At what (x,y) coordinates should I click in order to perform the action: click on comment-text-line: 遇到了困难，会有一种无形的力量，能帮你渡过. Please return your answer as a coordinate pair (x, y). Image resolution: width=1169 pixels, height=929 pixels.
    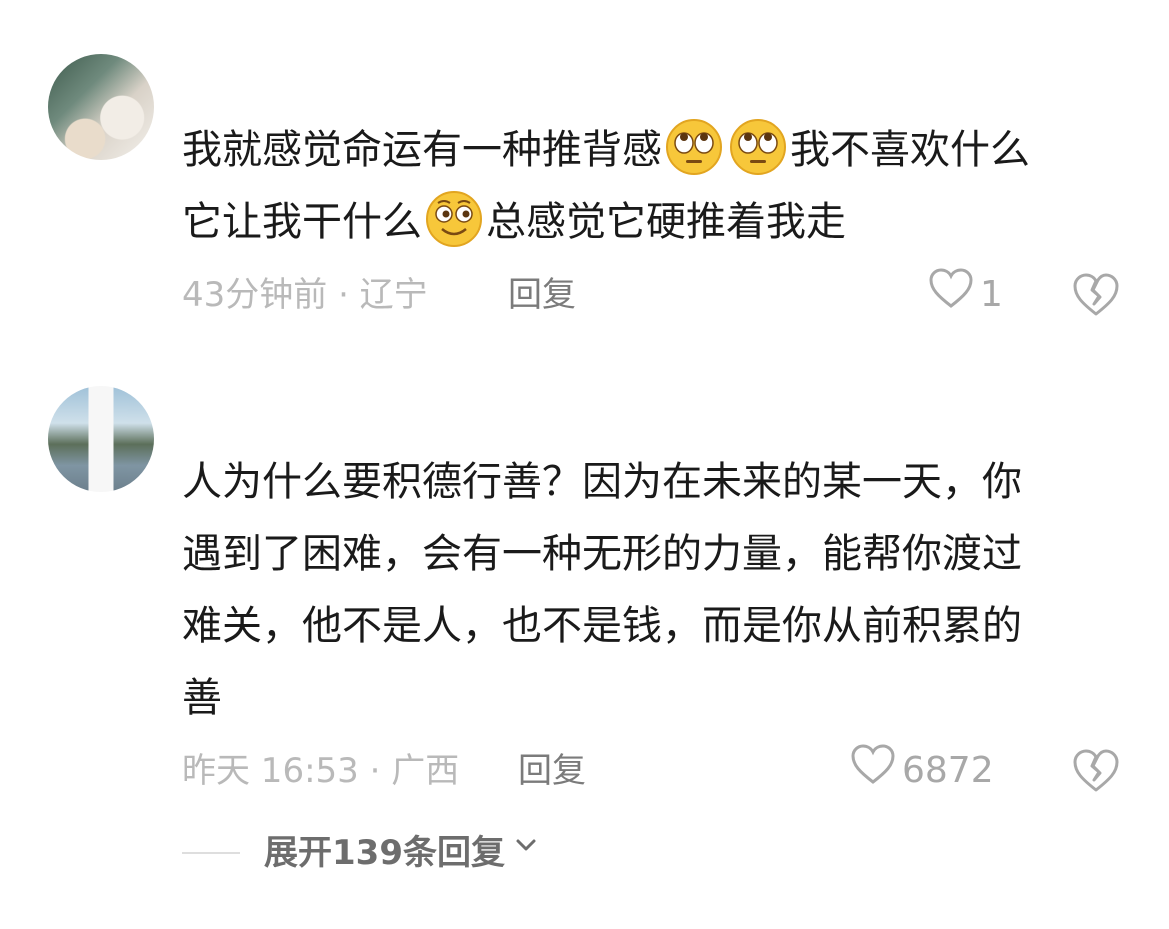
    Looking at the image, I should click on (602, 554).